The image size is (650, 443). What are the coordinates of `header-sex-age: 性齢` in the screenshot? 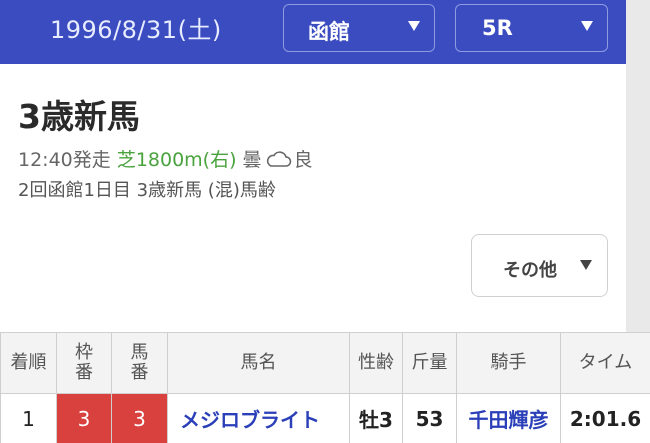 It's located at (376, 363).